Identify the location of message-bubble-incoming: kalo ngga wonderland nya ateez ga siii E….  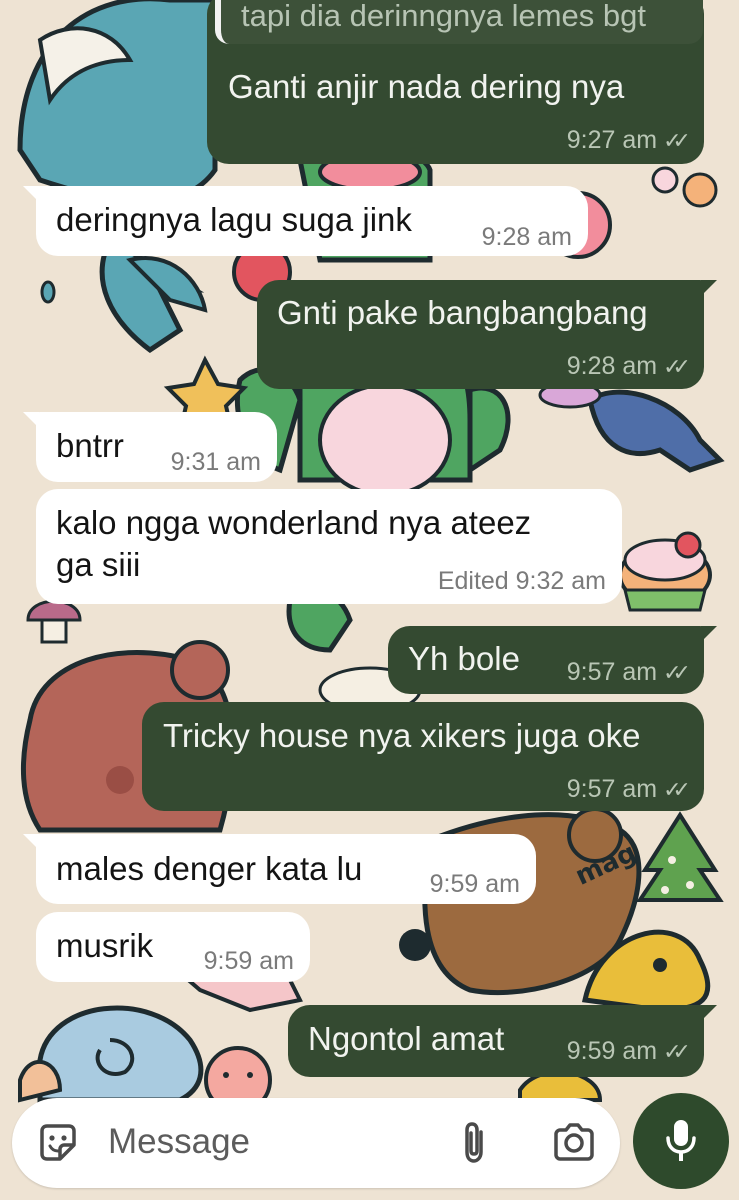
(329, 546).